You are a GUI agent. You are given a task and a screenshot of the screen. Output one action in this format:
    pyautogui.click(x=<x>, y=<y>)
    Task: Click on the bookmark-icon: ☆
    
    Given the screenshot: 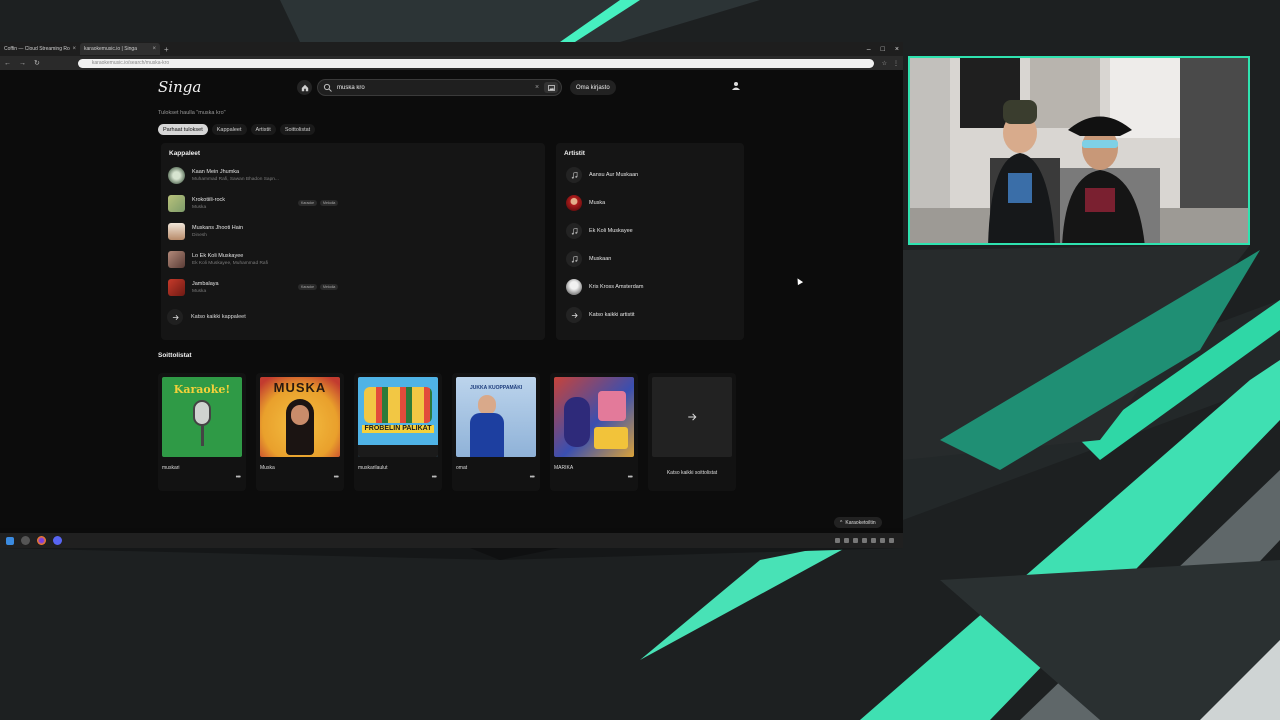 What is the action you would take?
    pyautogui.click(x=884, y=63)
    